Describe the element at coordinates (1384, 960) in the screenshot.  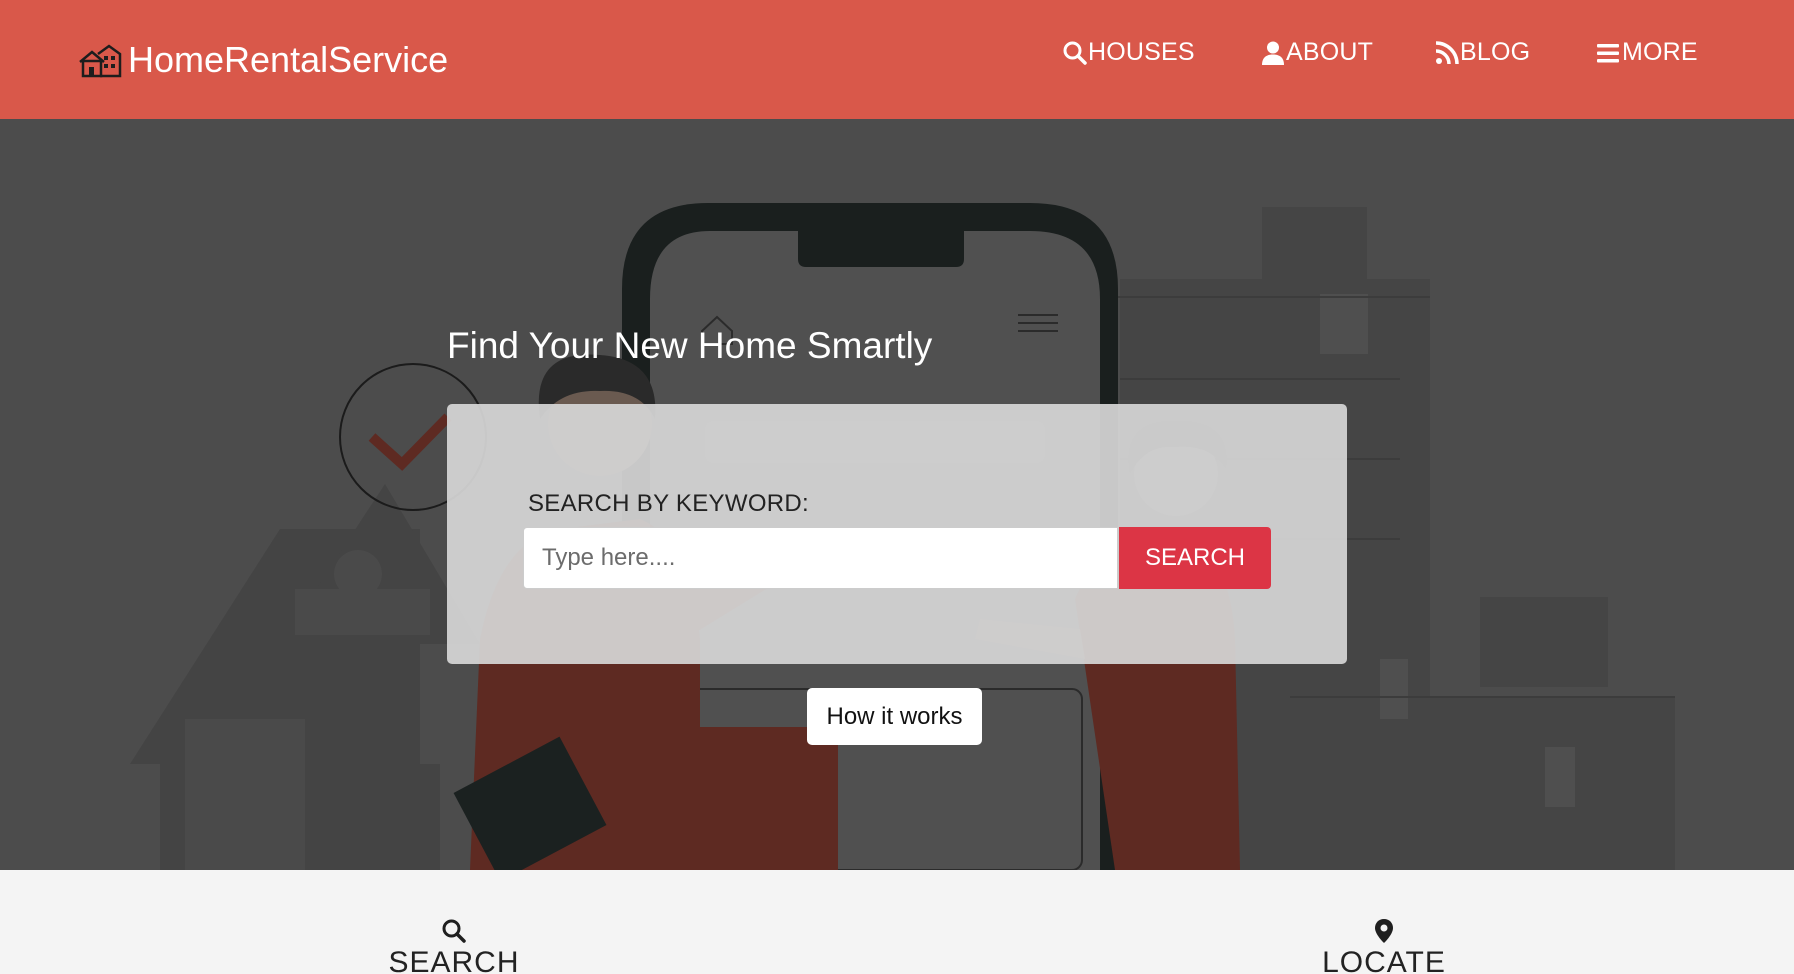
I see `feature-locate-title: LOCATE` at that location.